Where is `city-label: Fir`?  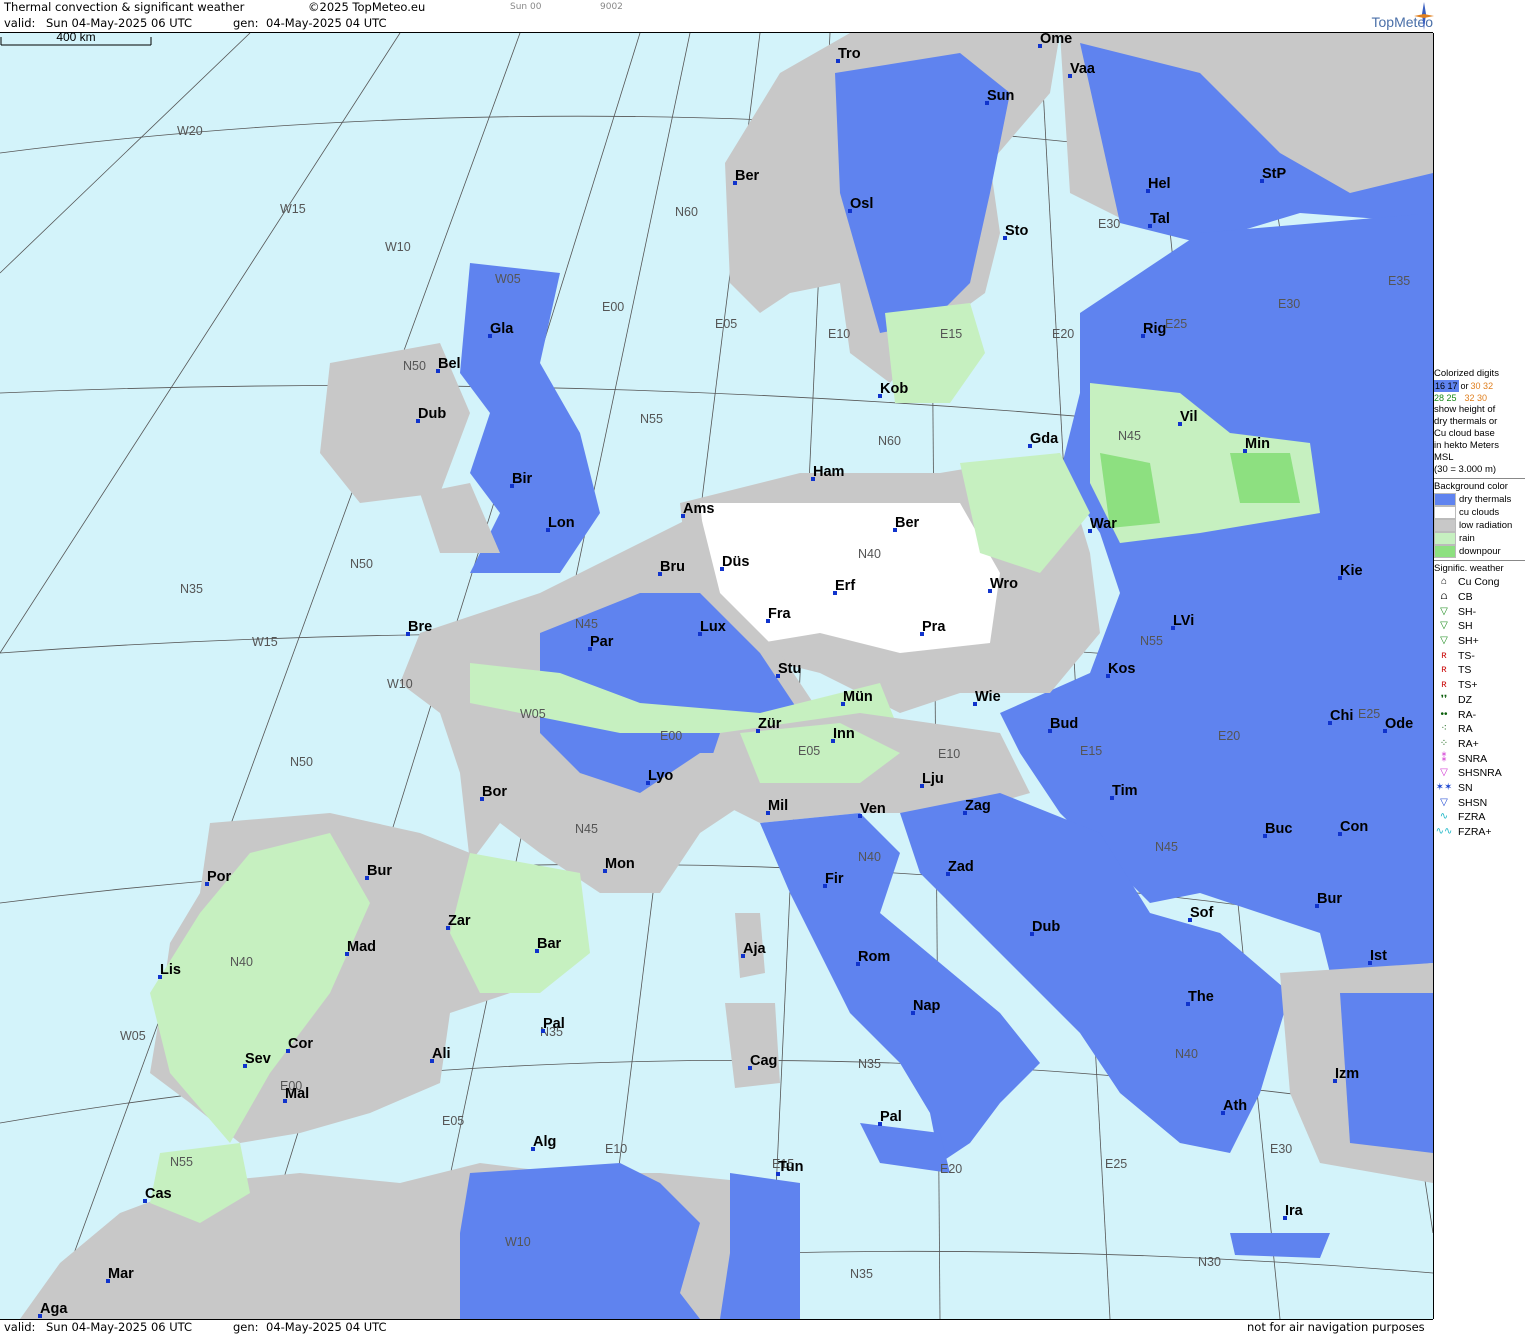 city-label: Fir is located at coordinates (834, 879).